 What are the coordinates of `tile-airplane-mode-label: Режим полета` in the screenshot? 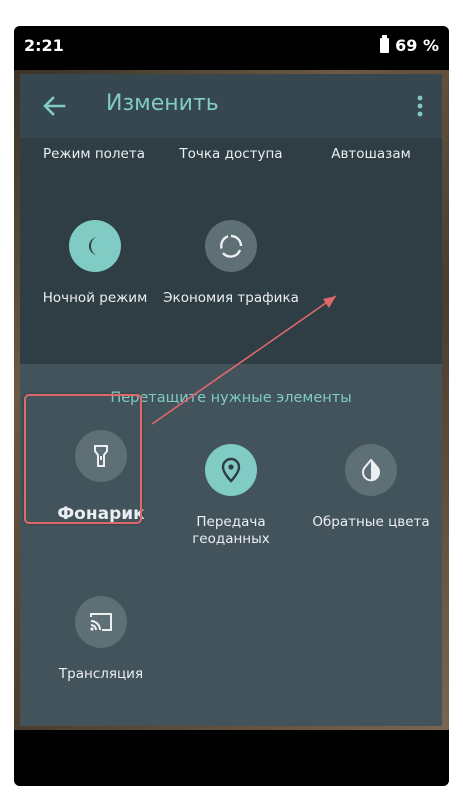 It's located at (94, 154).